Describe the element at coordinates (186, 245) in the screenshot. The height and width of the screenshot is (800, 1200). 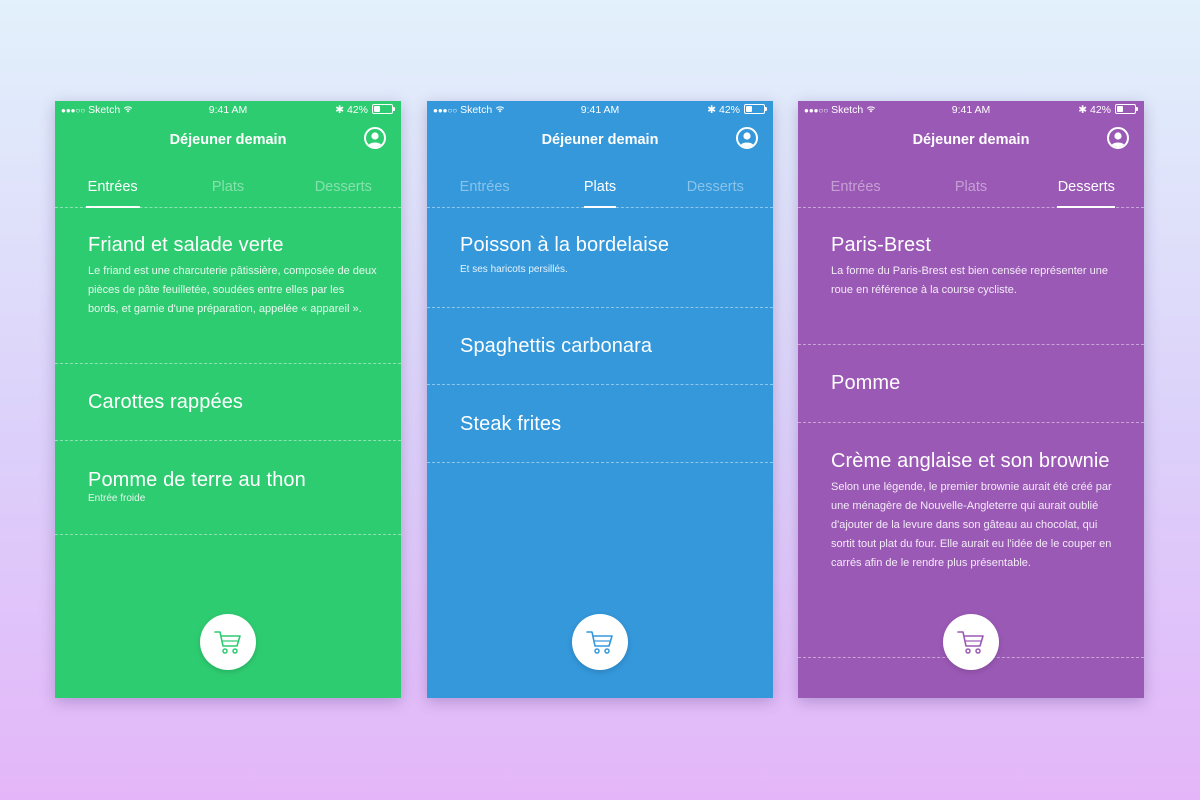
I see `menu-item-title: Friand et salade verte` at that location.